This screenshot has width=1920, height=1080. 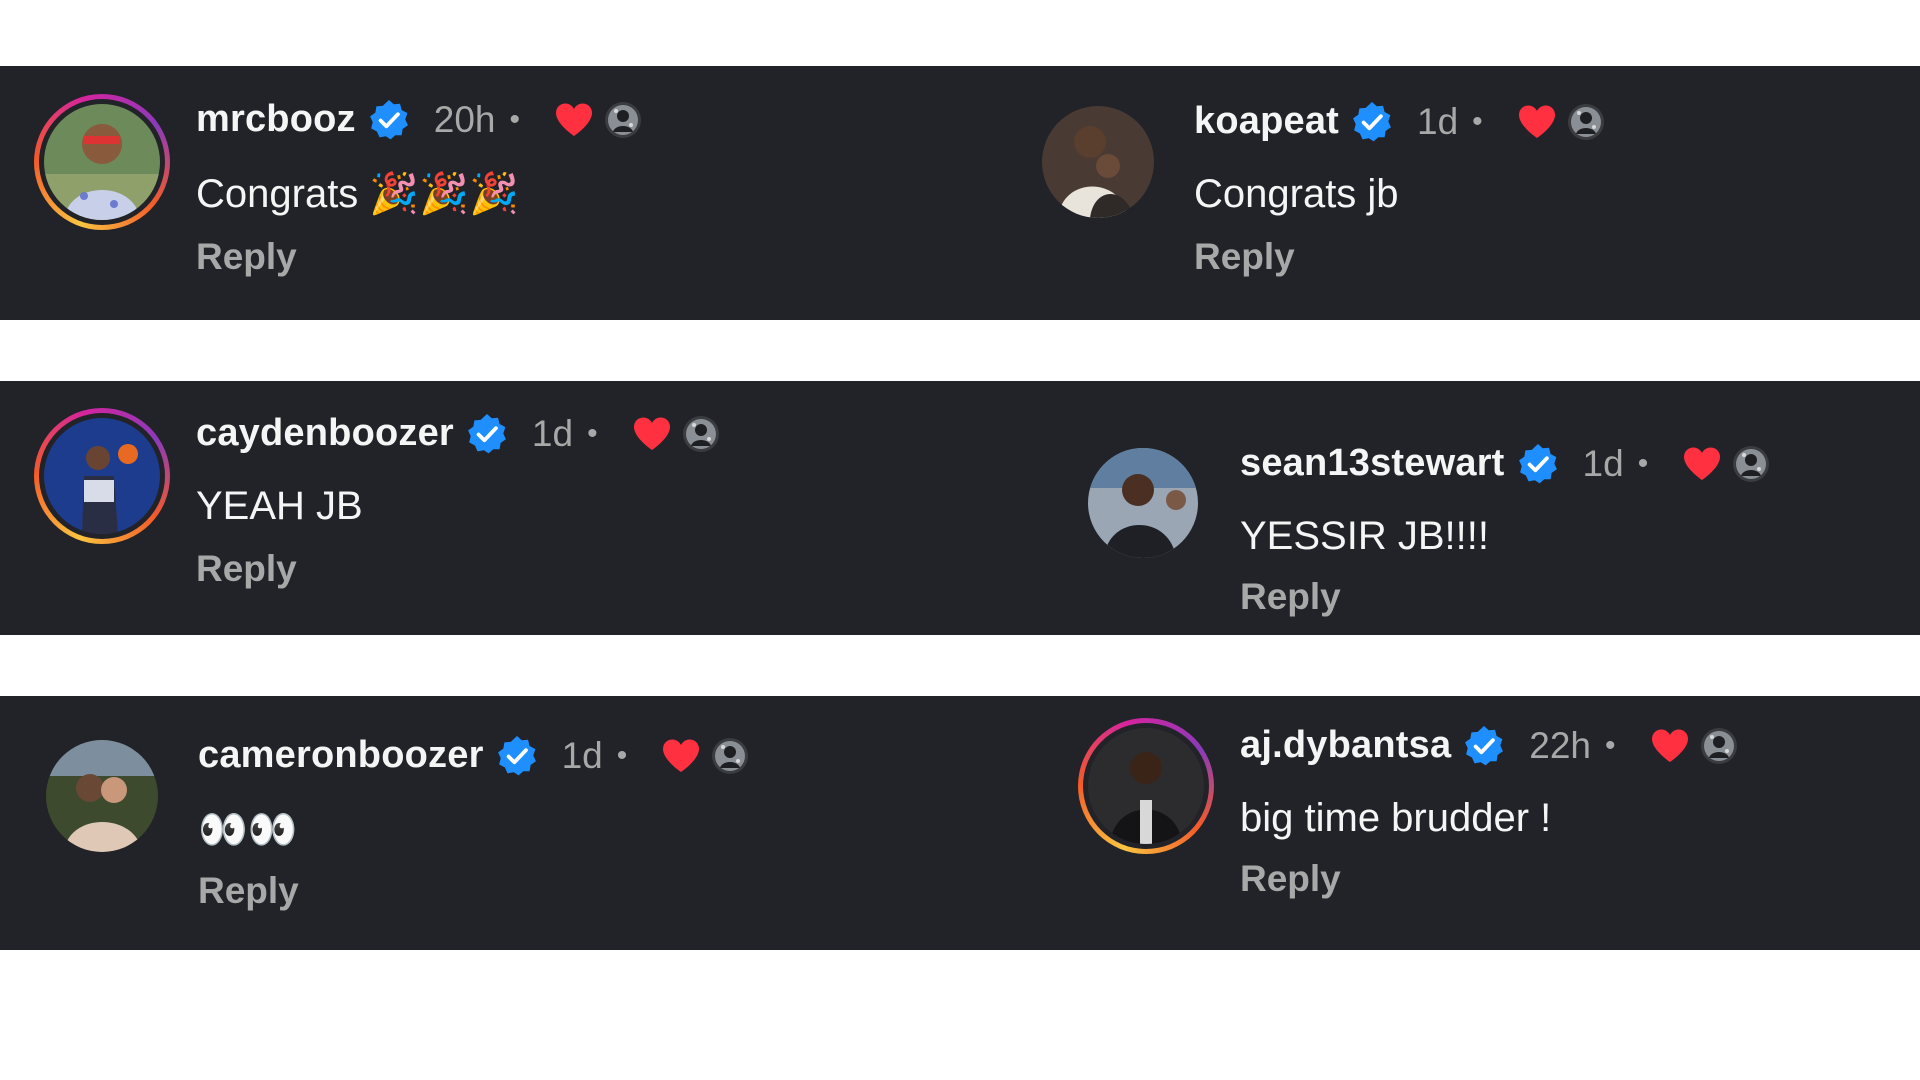 I want to click on username: mrcbooz, so click(x=276, y=119).